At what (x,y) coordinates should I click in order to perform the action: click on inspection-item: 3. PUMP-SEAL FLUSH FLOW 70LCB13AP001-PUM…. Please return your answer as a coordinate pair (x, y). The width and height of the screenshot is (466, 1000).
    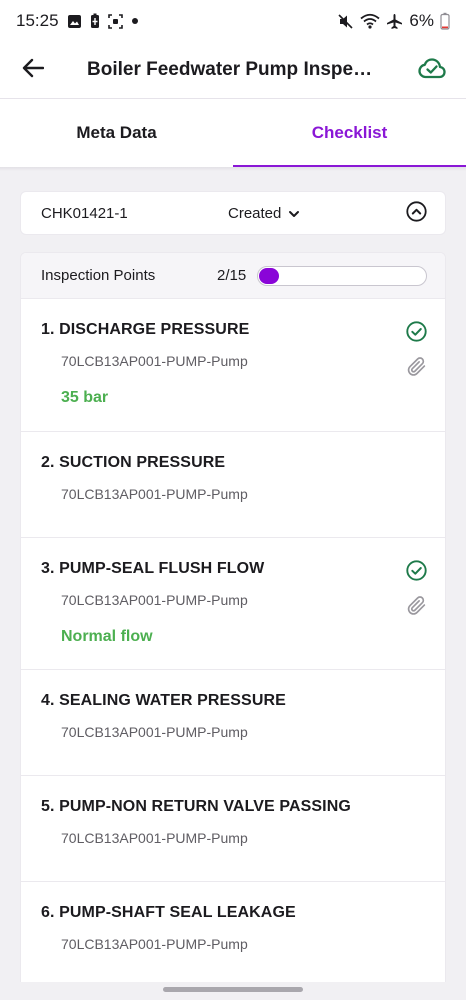
    Looking at the image, I should click on (233, 604).